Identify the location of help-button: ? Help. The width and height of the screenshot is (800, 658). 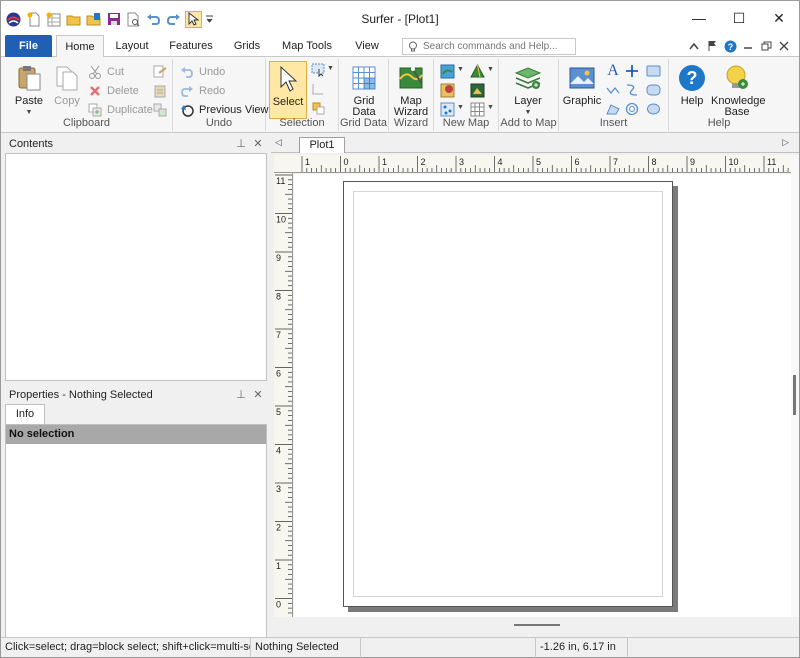
(692, 89).